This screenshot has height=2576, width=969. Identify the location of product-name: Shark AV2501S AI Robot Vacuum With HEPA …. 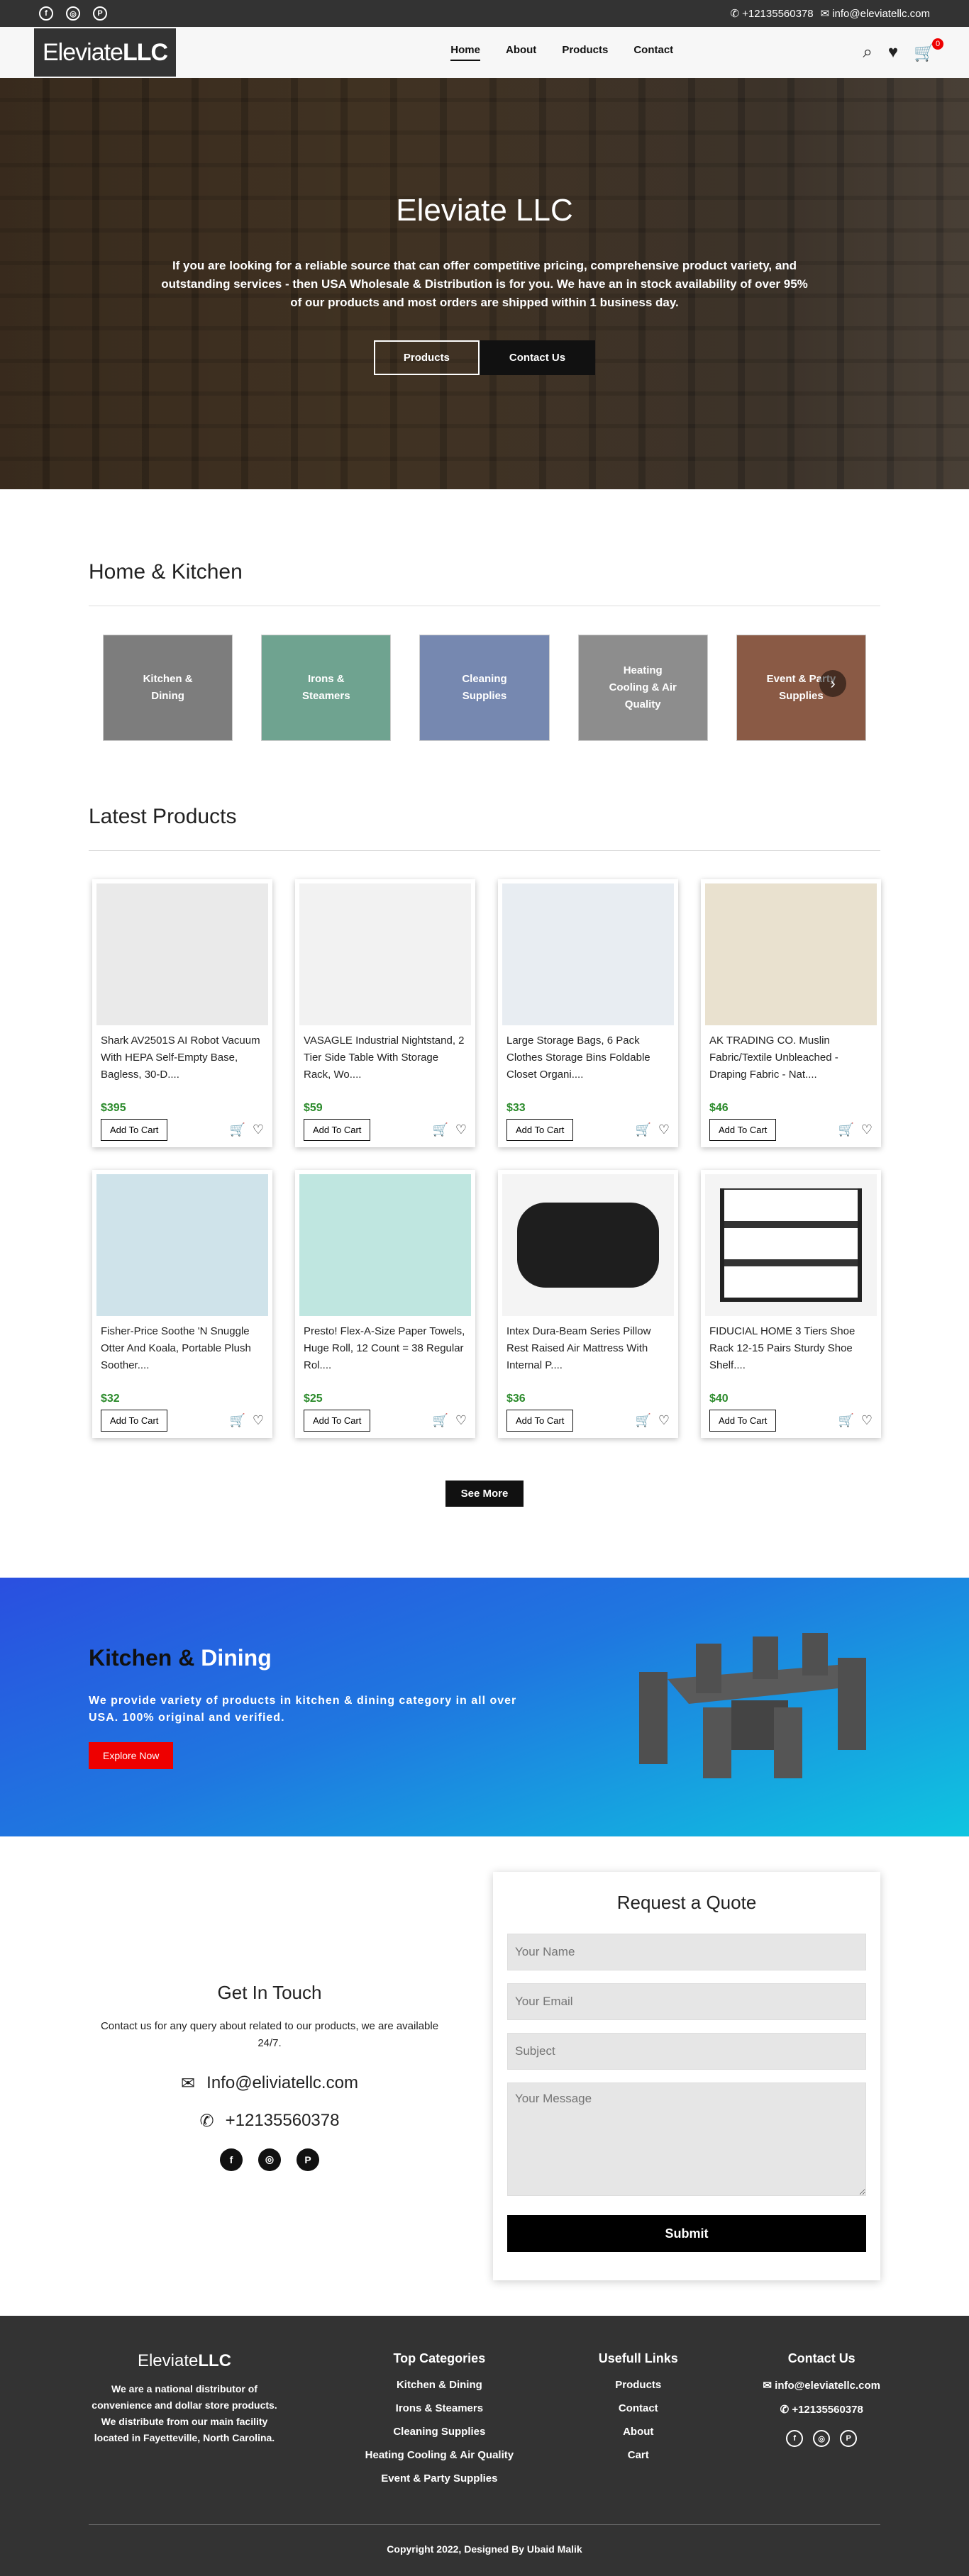
(182, 1060).